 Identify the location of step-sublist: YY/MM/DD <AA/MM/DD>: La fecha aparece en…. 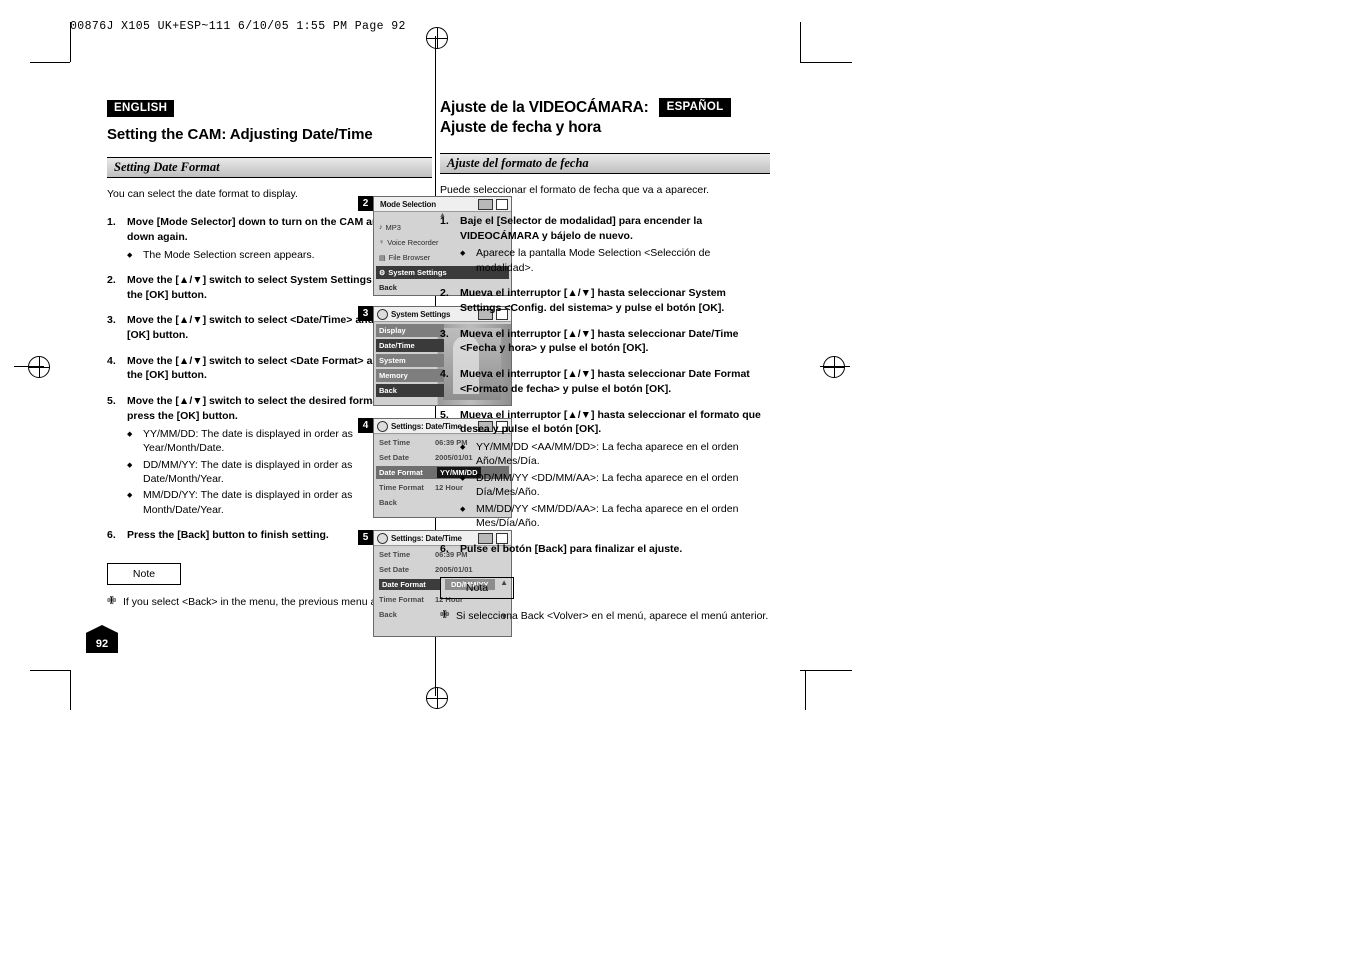
(615, 485).